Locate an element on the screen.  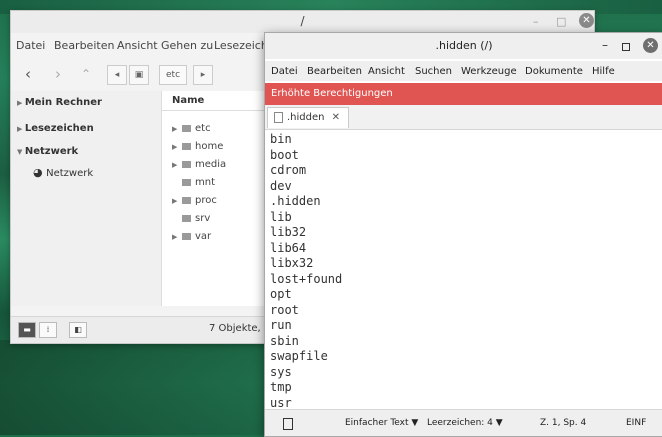
file-name: srv is located at coordinates (203, 218).